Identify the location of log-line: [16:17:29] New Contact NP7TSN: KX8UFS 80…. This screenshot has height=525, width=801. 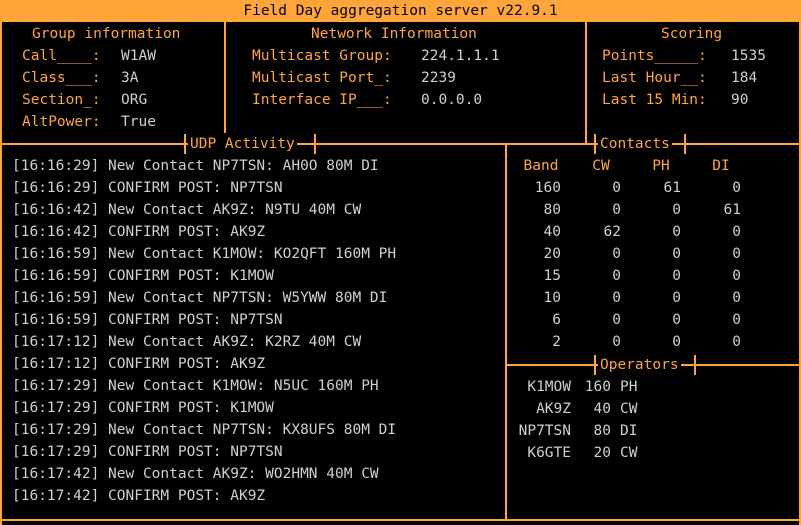
(204, 430).